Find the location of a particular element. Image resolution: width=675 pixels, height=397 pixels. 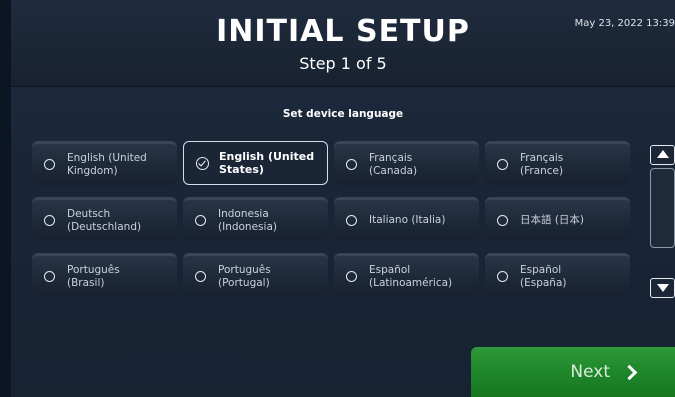

language-option-id-id: Indonesia (Indonesia) is located at coordinates (255, 219).